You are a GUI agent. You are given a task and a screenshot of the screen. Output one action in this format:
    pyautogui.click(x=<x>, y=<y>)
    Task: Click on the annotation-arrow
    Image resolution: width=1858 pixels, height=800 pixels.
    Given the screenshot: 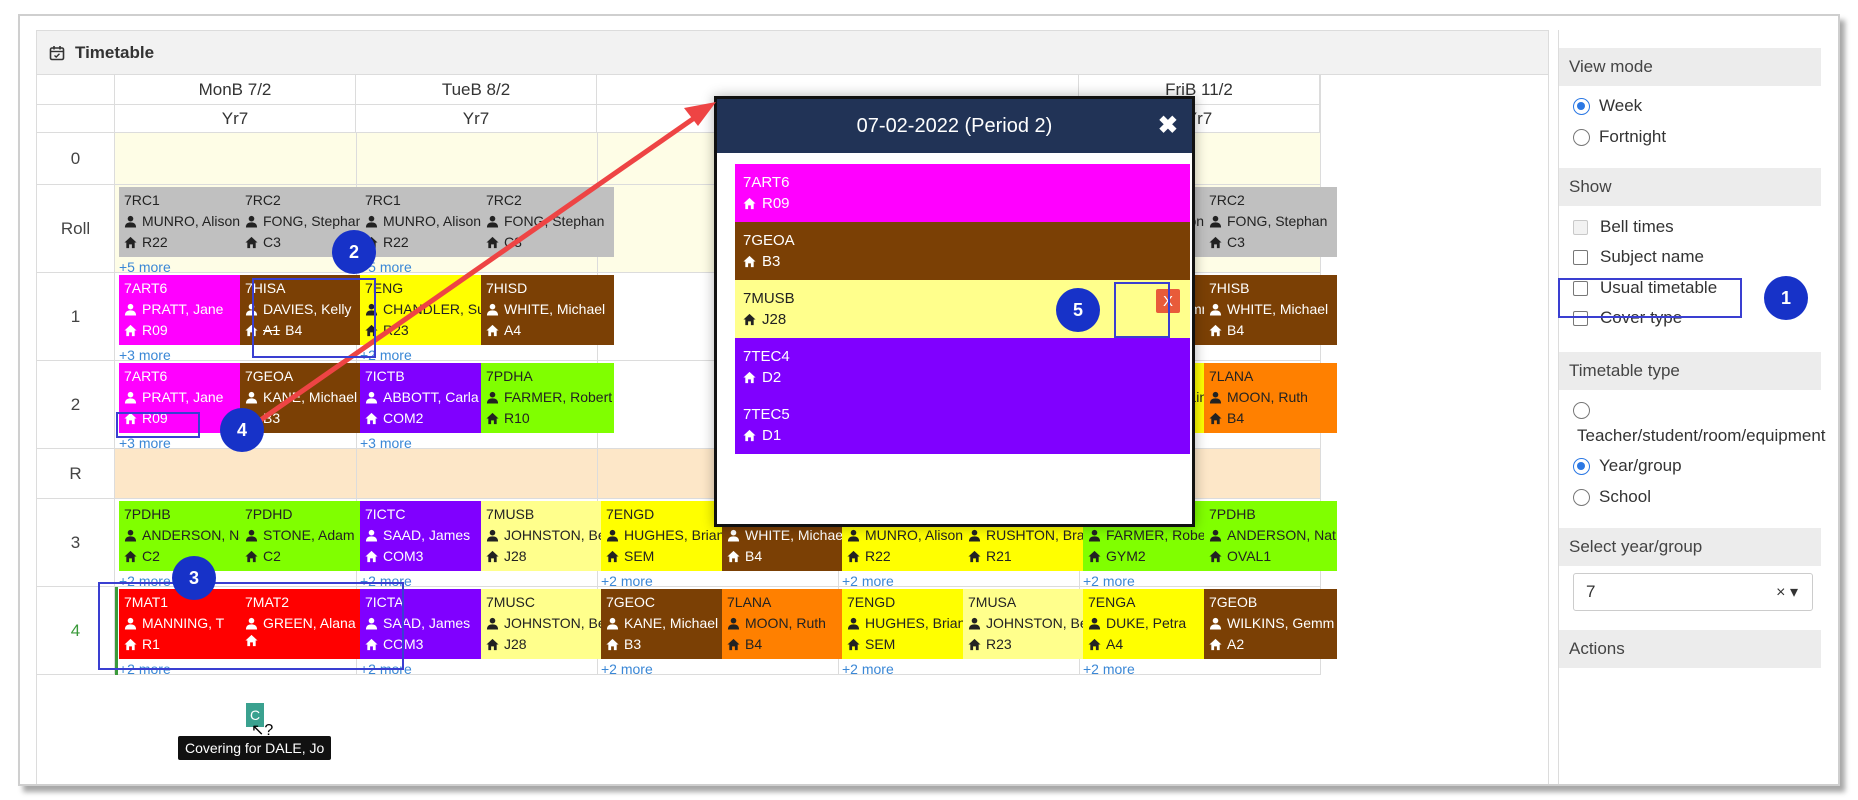 What is the action you would take?
    pyautogui.click(x=483, y=265)
    